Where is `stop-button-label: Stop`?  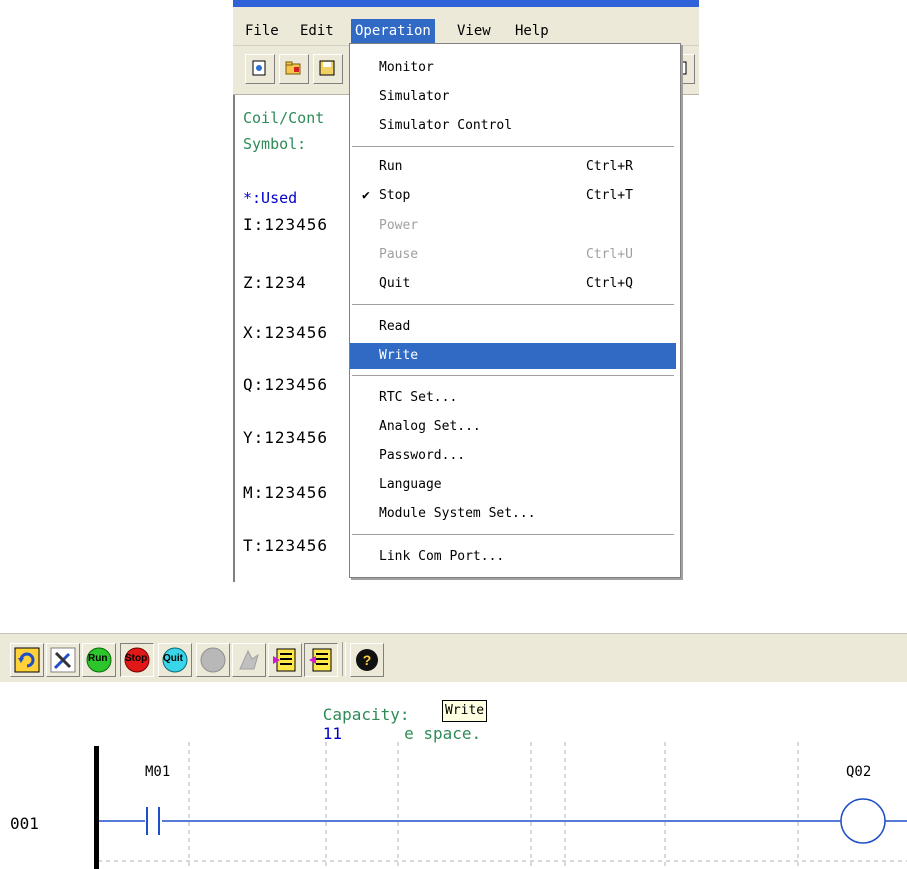
stop-button-label: Stop is located at coordinates (136, 658).